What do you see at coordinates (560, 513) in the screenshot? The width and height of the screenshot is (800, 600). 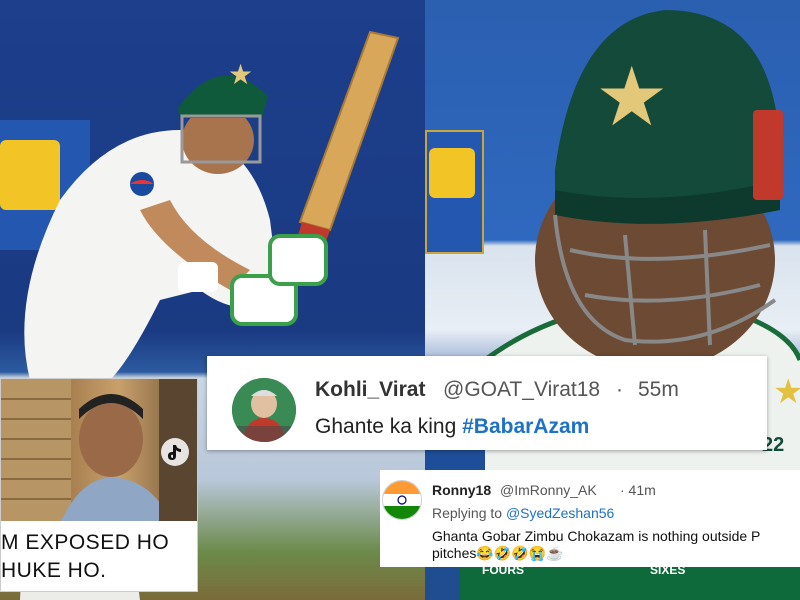 I see `replying-to-handle-link: @SyedZeshan56` at bounding box center [560, 513].